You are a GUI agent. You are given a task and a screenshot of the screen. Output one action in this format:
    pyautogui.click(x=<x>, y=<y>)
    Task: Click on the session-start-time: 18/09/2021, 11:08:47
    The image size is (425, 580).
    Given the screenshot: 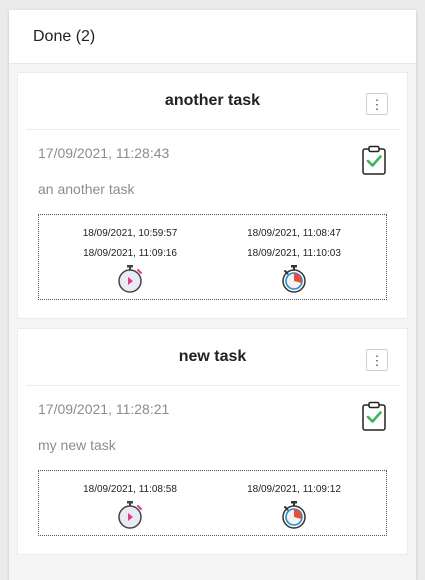 What is the action you would take?
    pyautogui.click(x=294, y=233)
    